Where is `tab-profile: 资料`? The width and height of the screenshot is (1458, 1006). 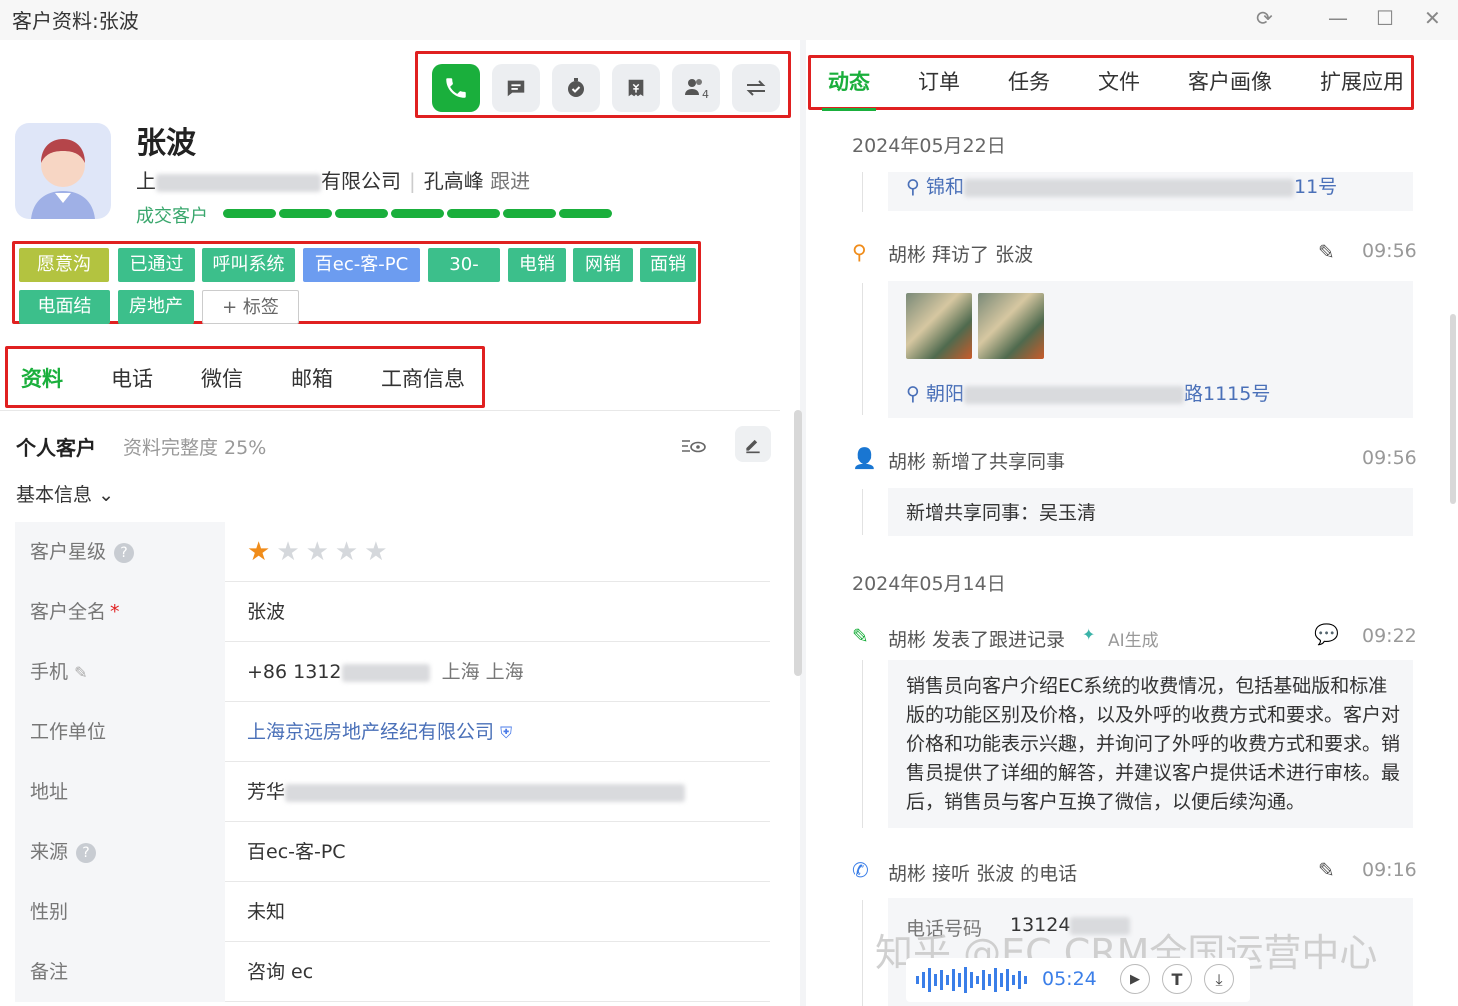
tab-profile: 资料 is located at coordinates (42, 378).